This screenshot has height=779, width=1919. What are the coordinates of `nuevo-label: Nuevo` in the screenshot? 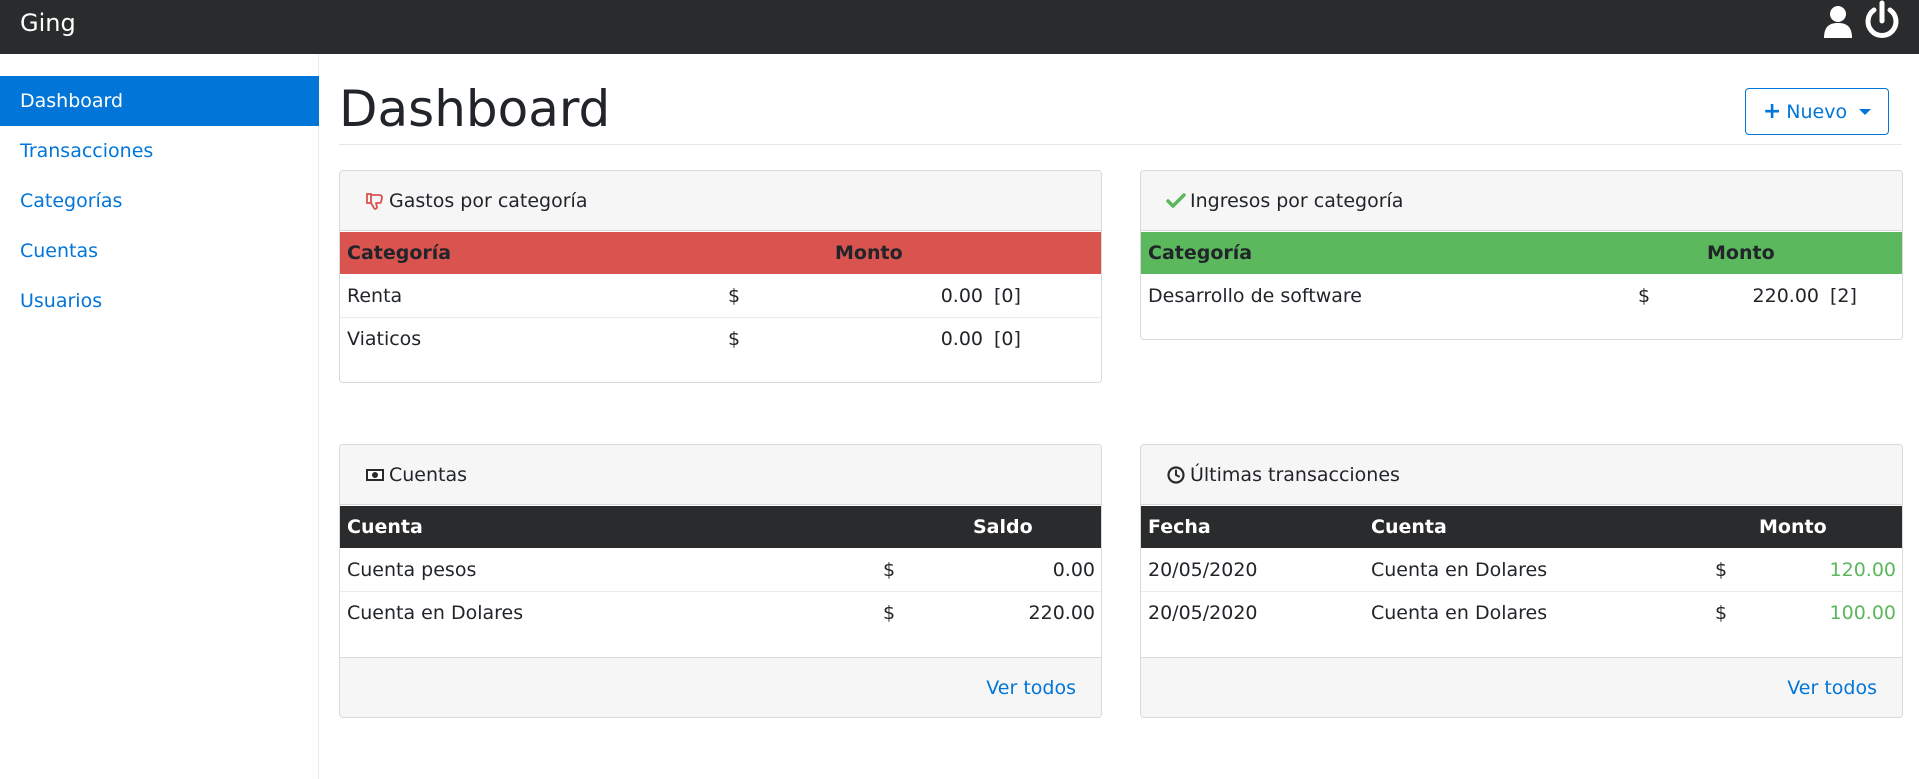 It's located at (1817, 111).